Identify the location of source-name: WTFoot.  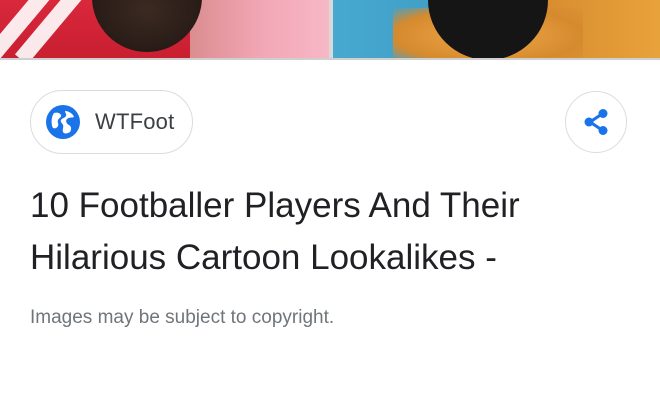
(135, 121).